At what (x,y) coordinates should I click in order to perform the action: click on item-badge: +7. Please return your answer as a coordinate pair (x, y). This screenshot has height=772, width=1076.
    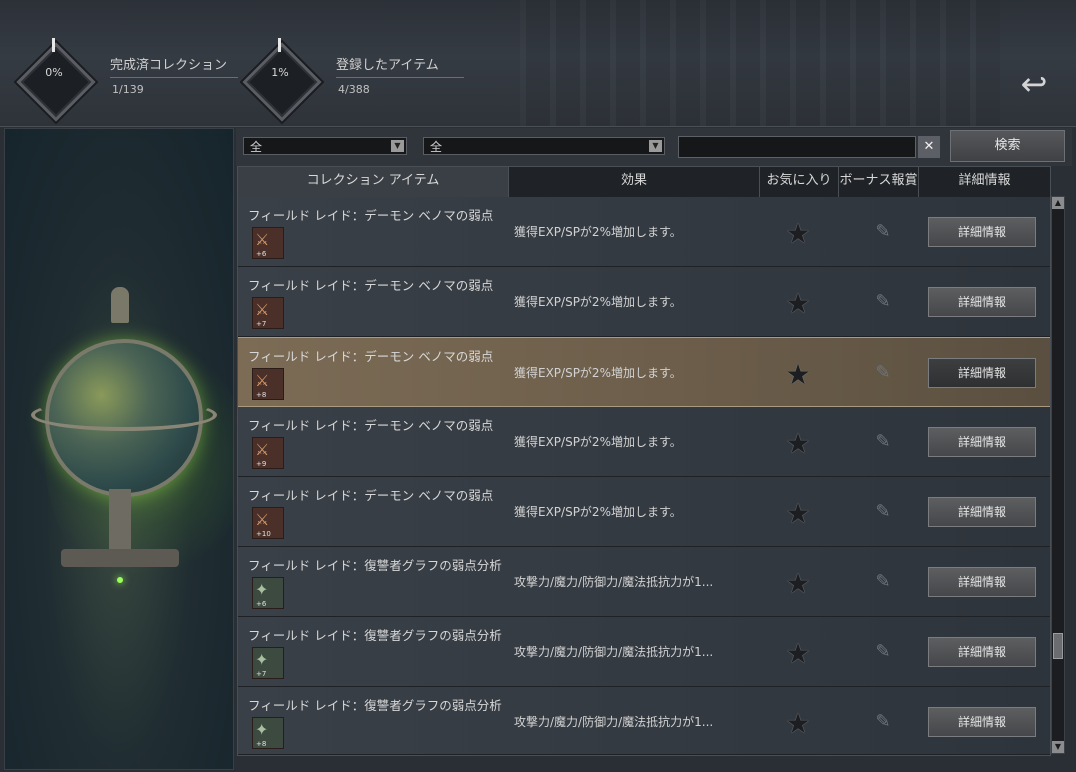
    Looking at the image, I should click on (261, 324).